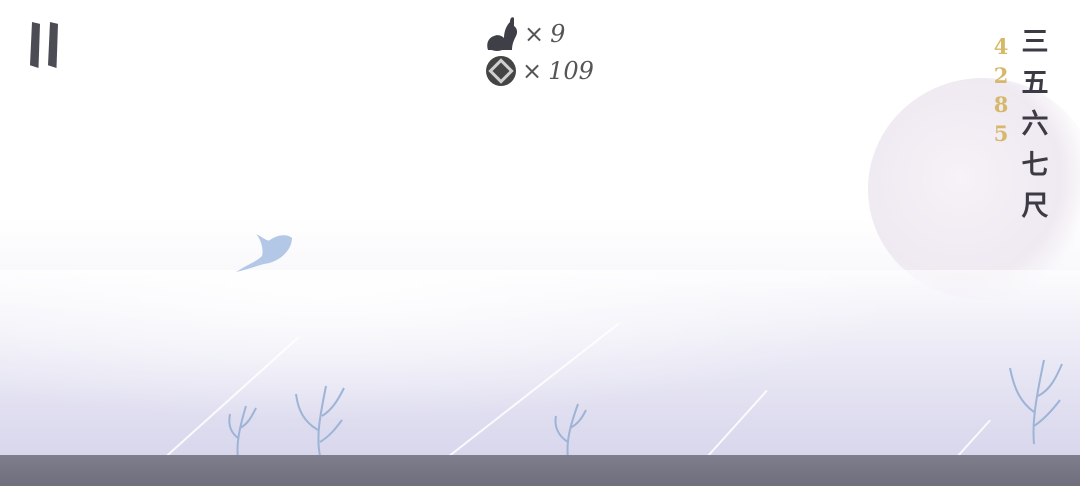  Describe the element at coordinates (558, 34) in the screenshot. I see `rabbit-count: 9` at that location.